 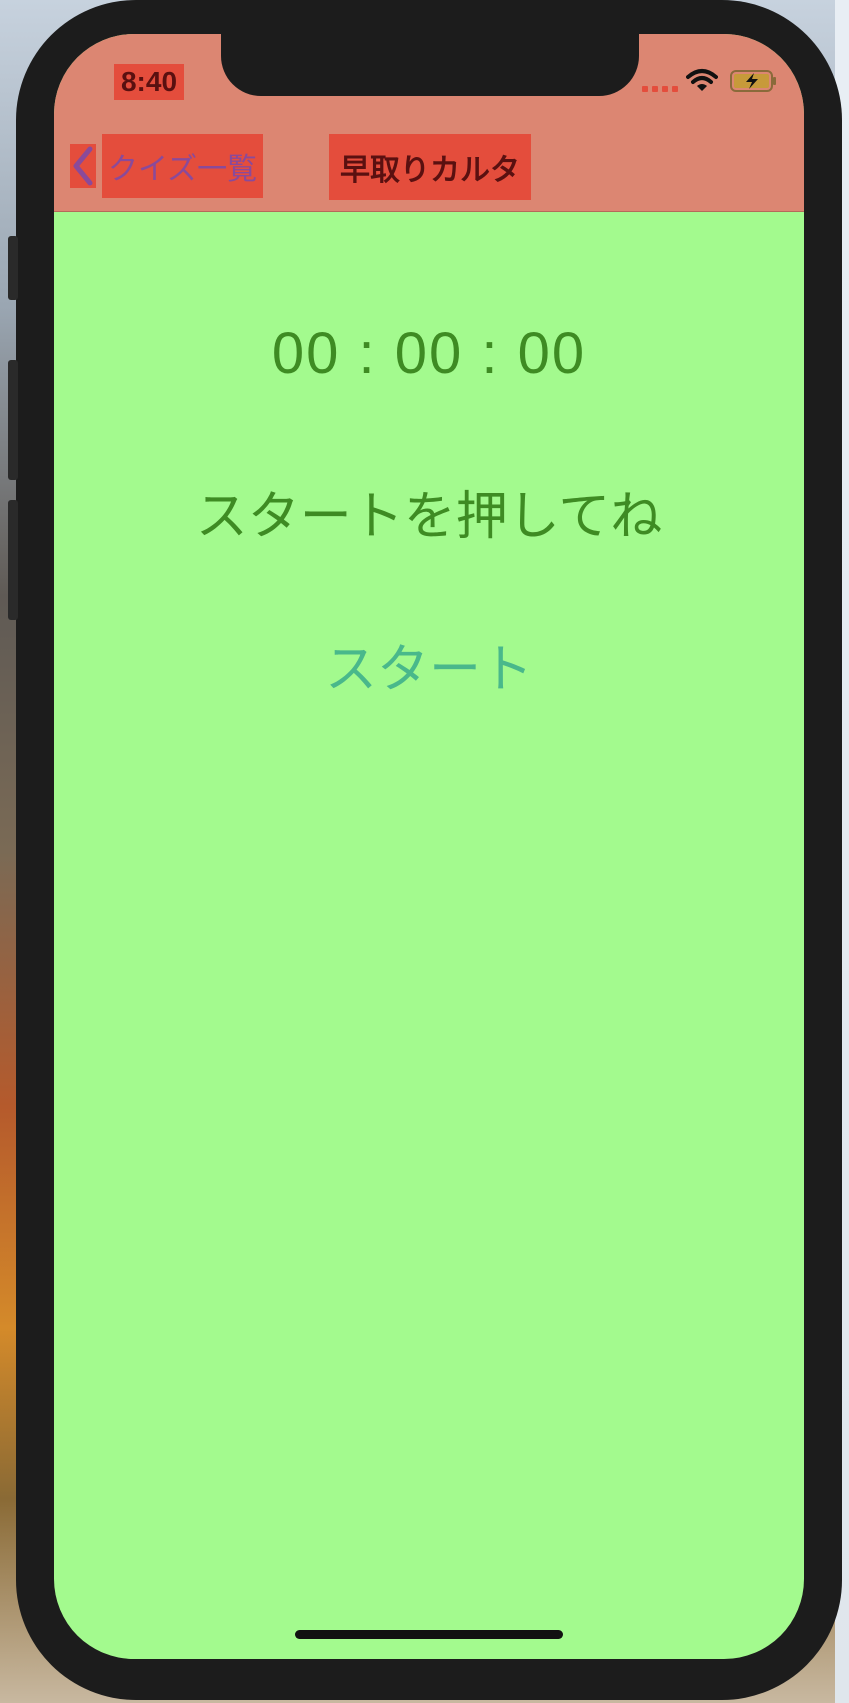 I want to click on start-button: スタート, so click(x=429, y=664).